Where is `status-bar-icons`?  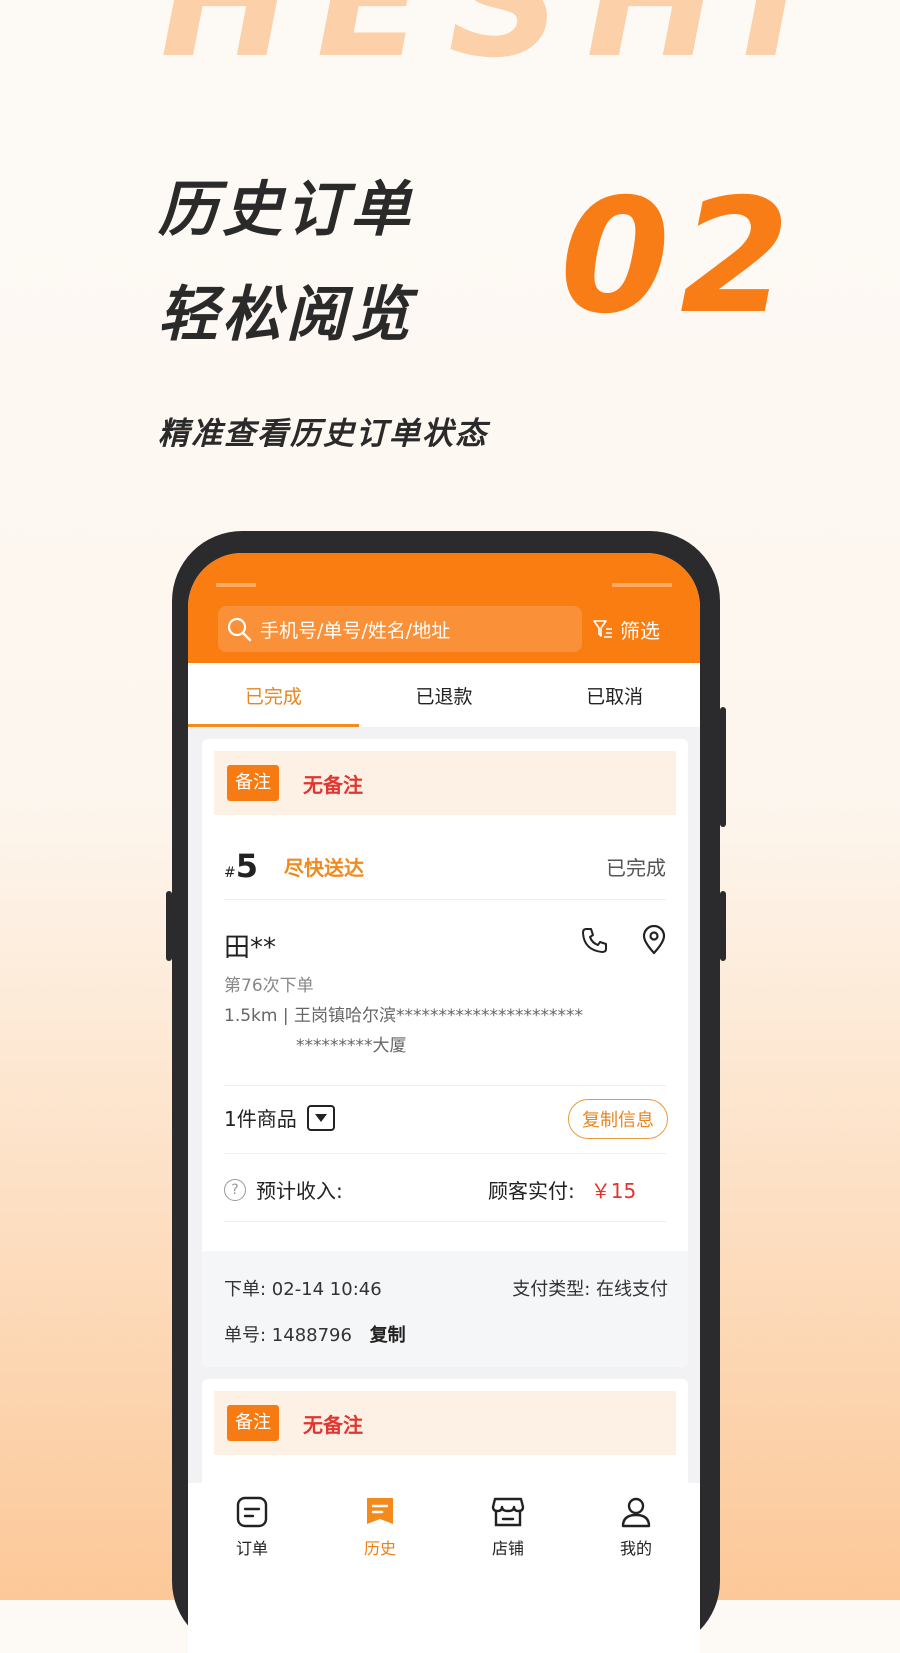 status-bar-icons is located at coordinates (642, 585).